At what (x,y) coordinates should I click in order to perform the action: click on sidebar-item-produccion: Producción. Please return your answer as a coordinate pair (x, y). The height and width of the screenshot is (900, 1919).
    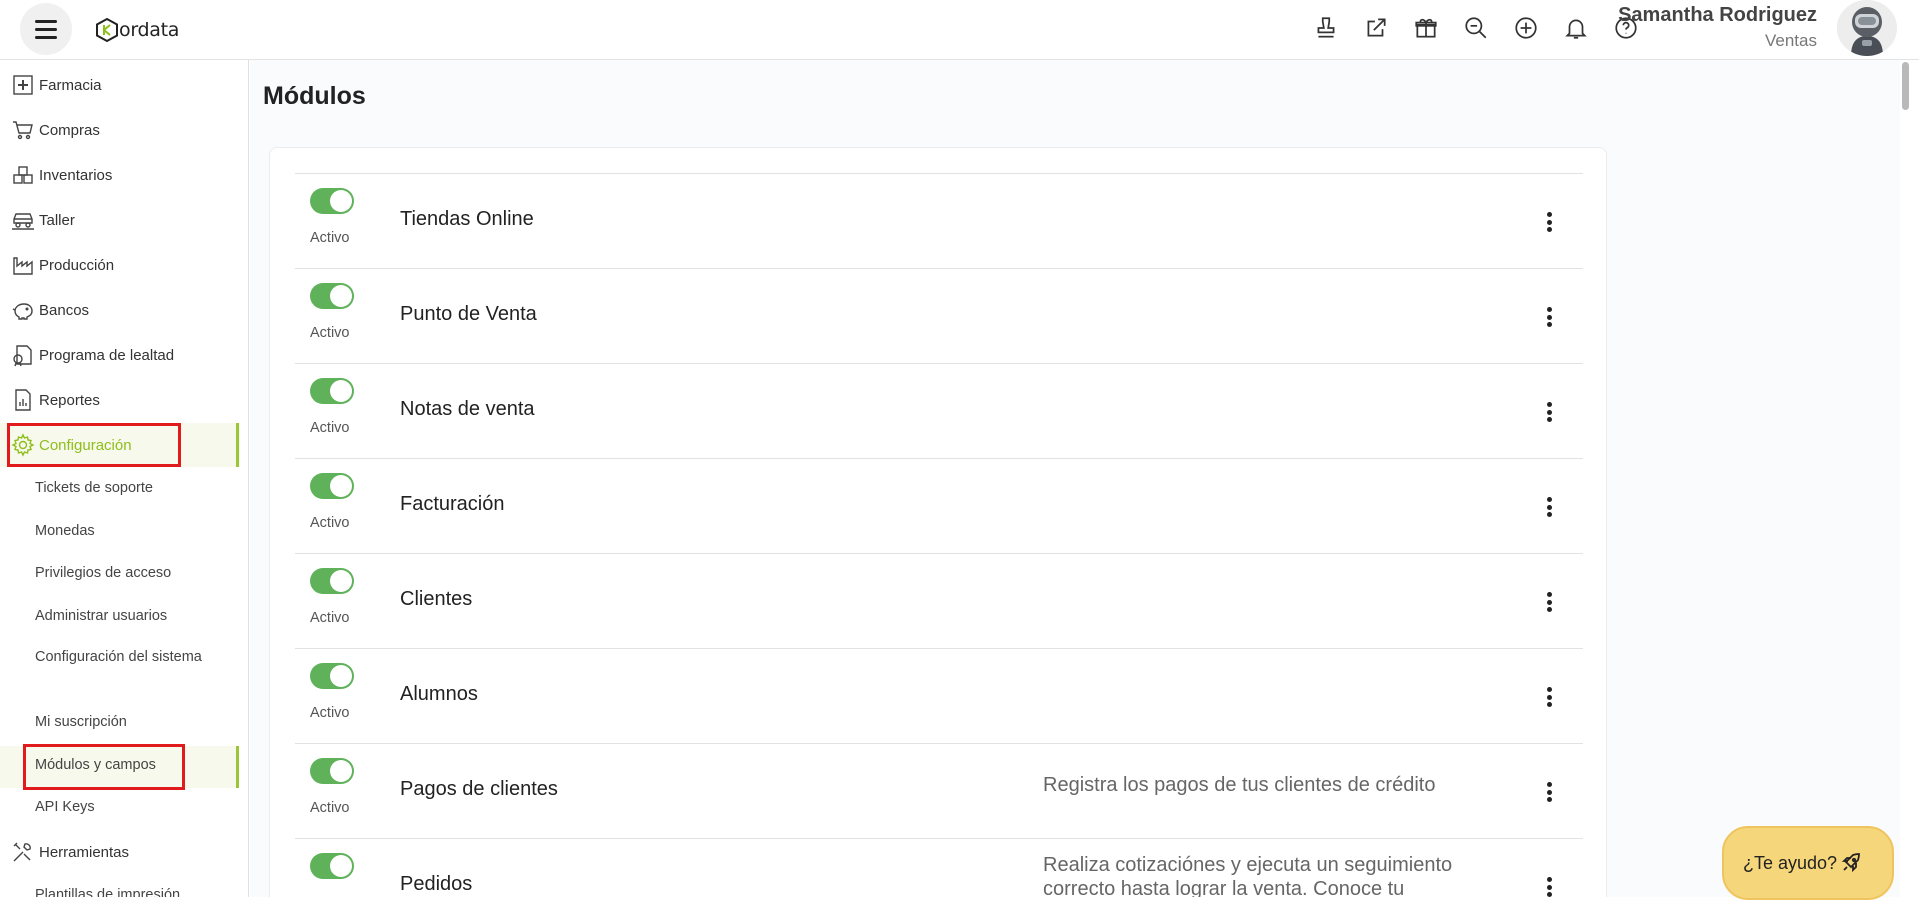
    Looking at the image, I should click on (120, 265).